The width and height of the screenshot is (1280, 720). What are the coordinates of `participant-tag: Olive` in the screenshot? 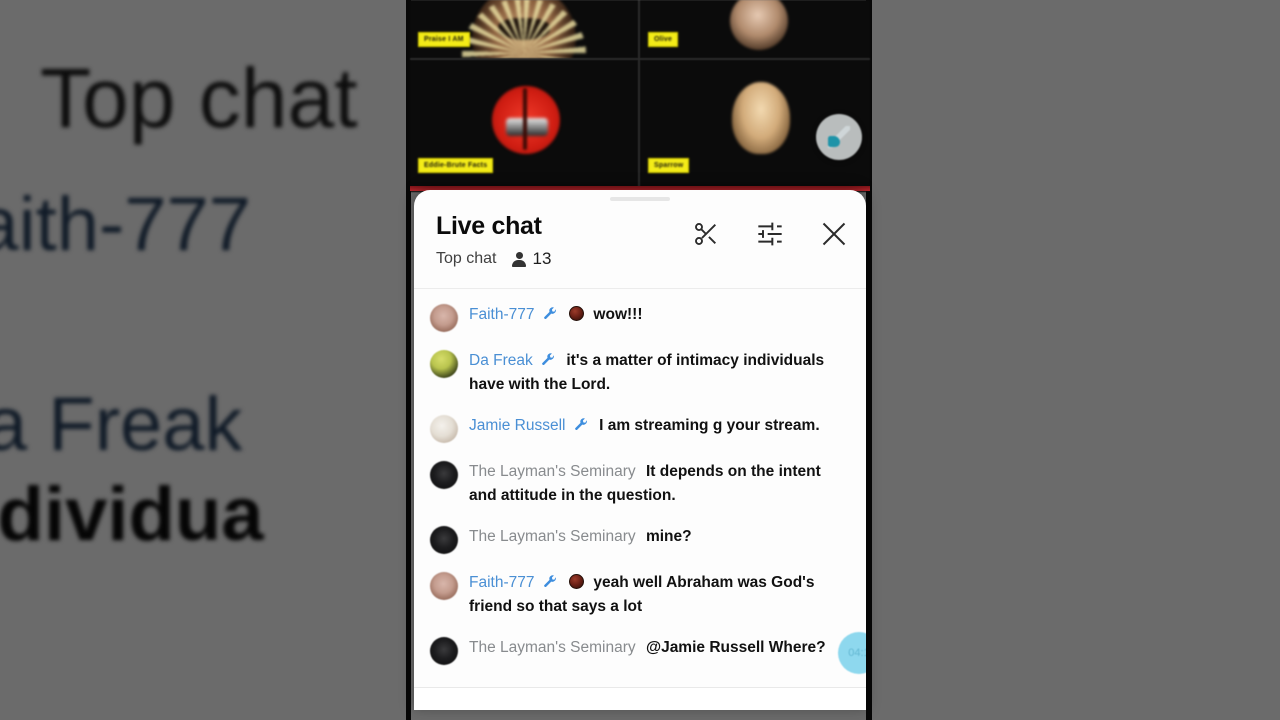 It's located at (663, 39).